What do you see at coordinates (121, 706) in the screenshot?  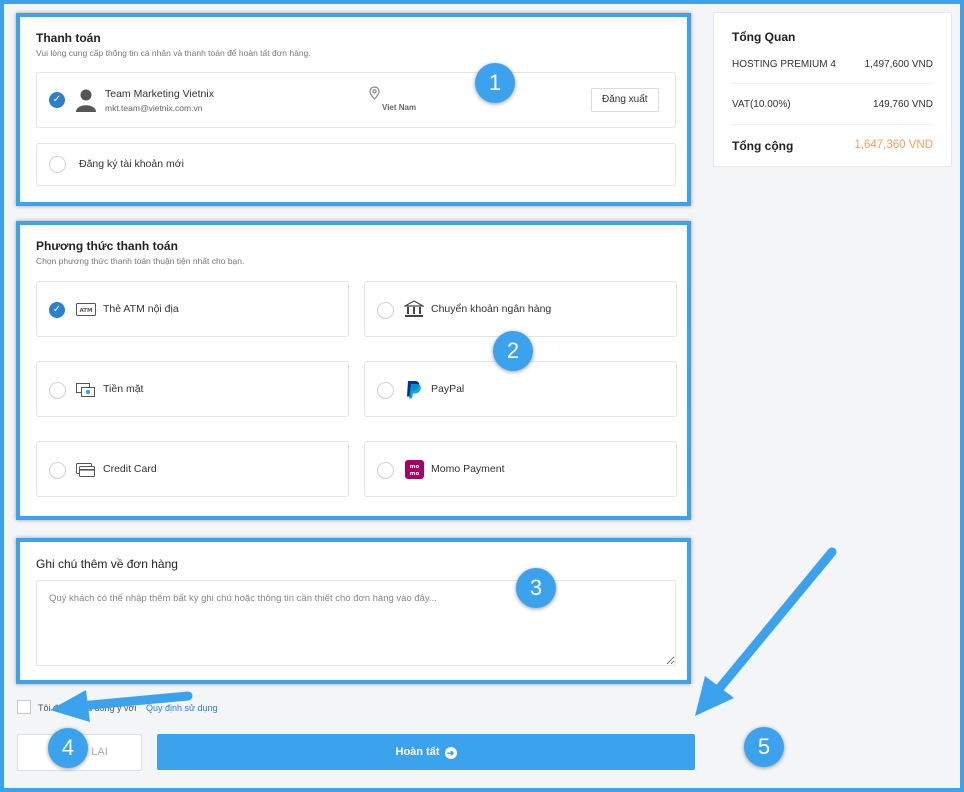 I see `arrow-left-icon` at bounding box center [121, 706].